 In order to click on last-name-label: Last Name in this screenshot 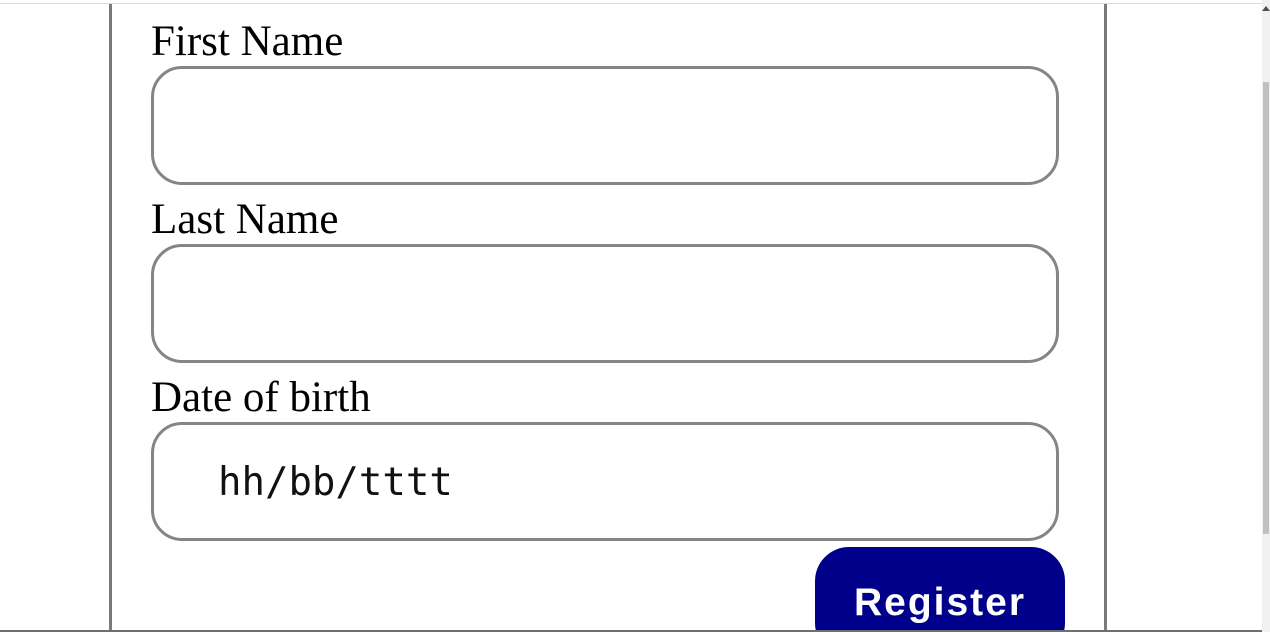, I will do `click(245, 219)`.